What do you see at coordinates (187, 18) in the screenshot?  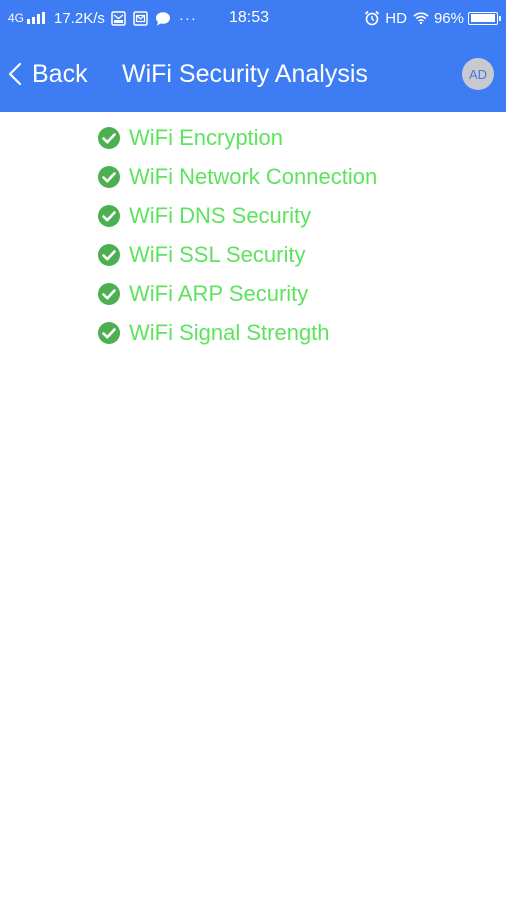 I see `more-notifications-icon: ···` at bounding box center [187, 18].